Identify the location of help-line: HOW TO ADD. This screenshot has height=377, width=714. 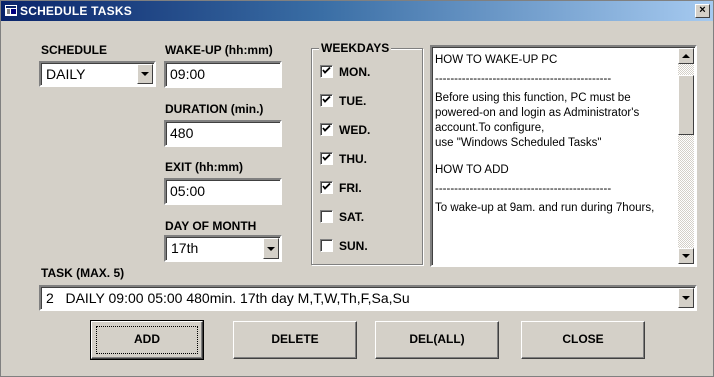
(472, 170).